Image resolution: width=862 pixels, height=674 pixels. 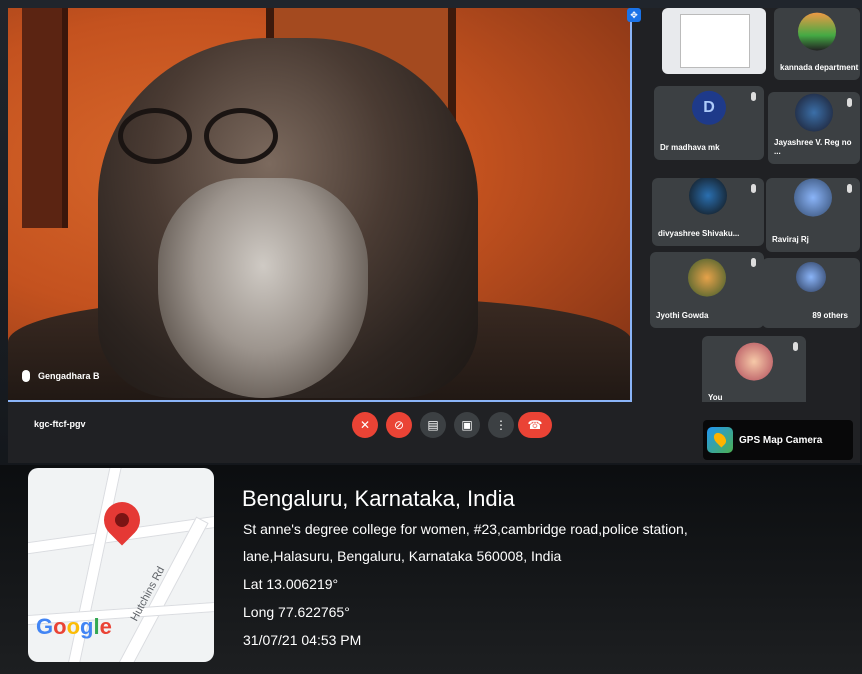 I want to click on avatar-group, so click(x=811, y=276).